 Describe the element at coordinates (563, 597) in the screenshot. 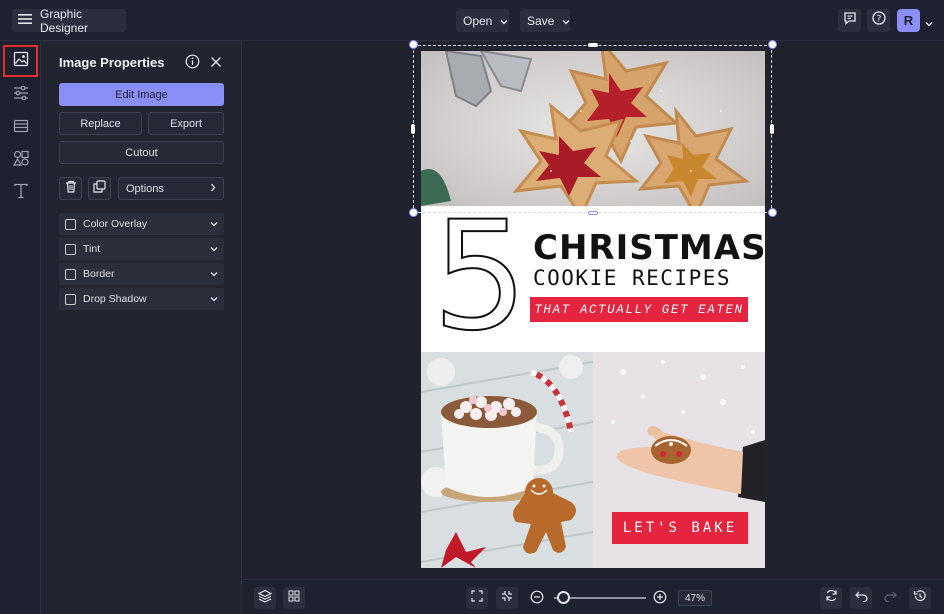

I see `zoom-slider-thumb` at that location.